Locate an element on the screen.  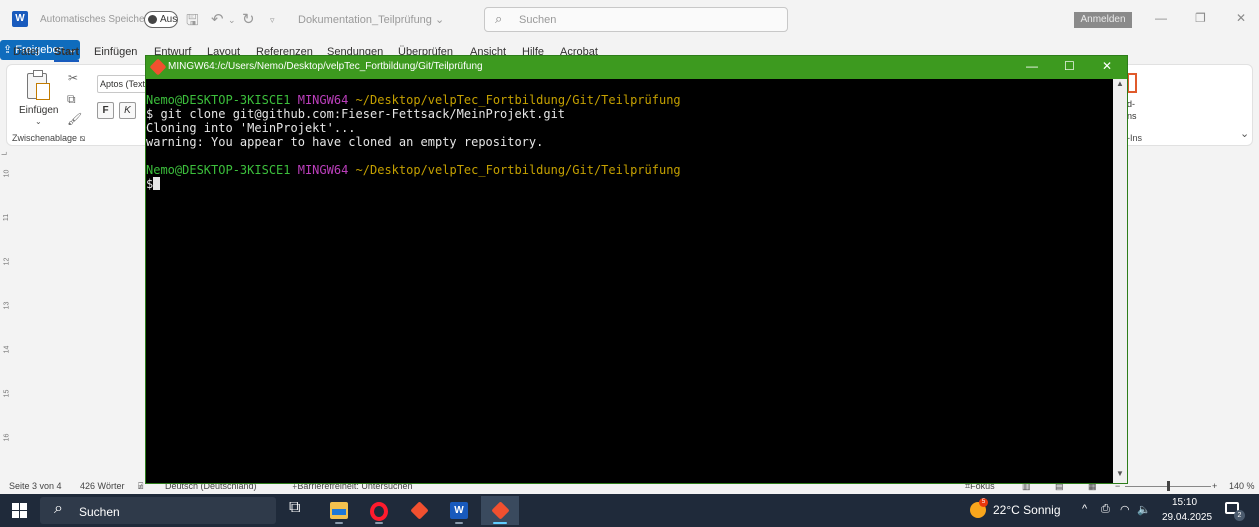
wifi-icon: ◠ is located at coordinates (1125, 509).